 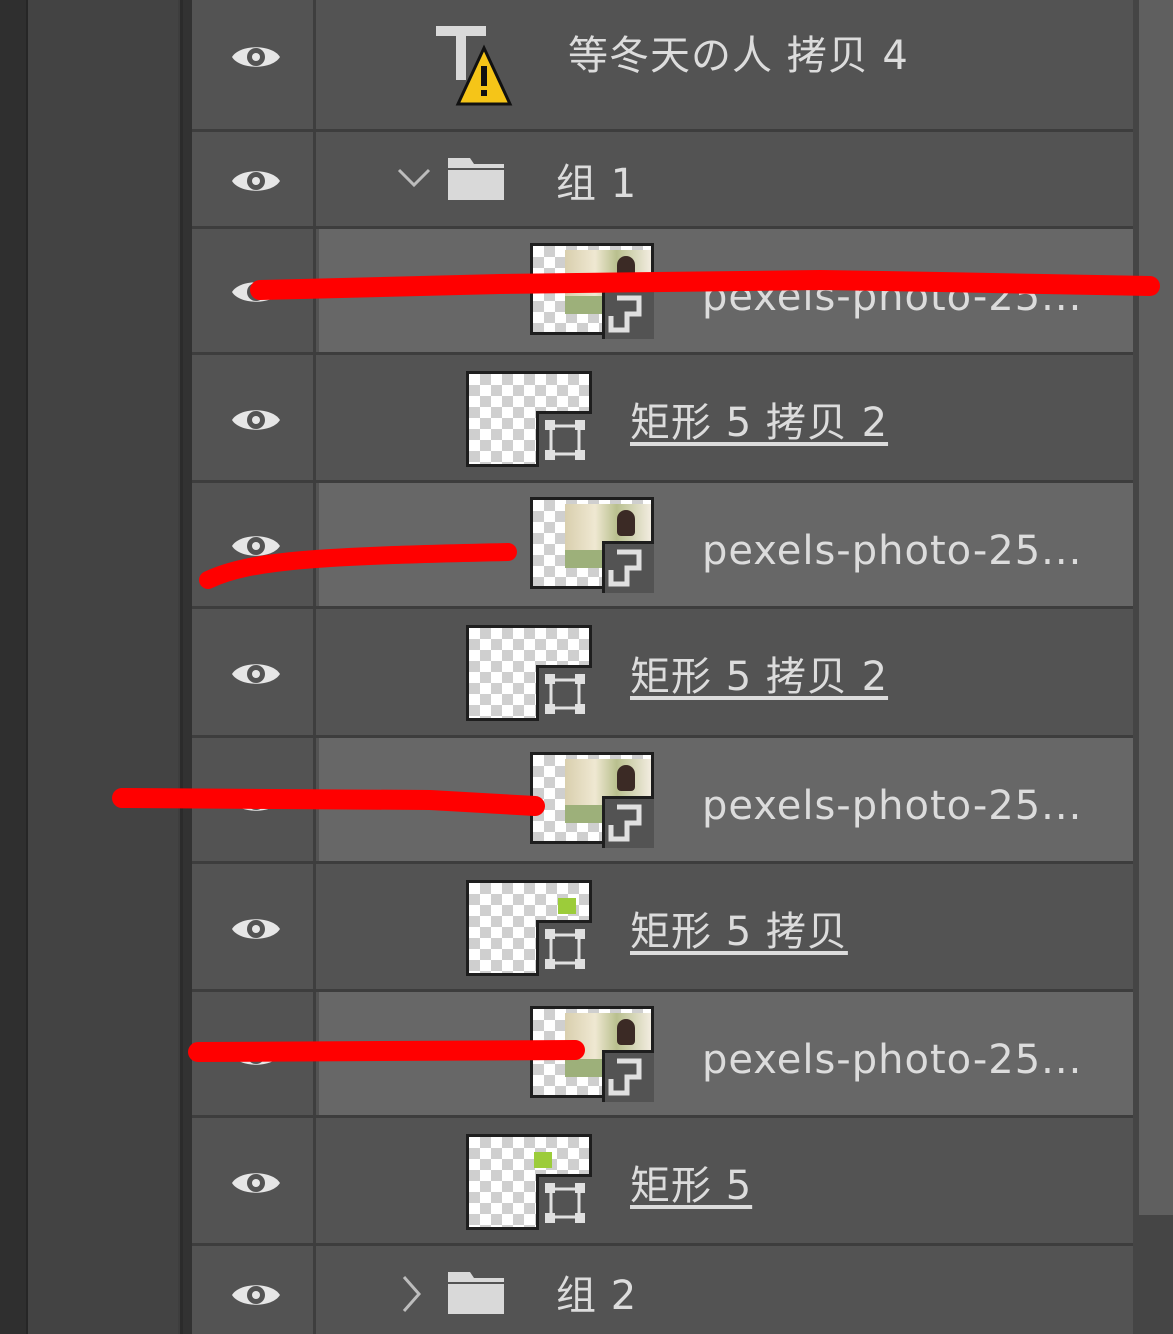 What do you see at coordinates (596, 184) in the screenshot?
I see `layer-name: 组 1` at bounding box center [596, 184].